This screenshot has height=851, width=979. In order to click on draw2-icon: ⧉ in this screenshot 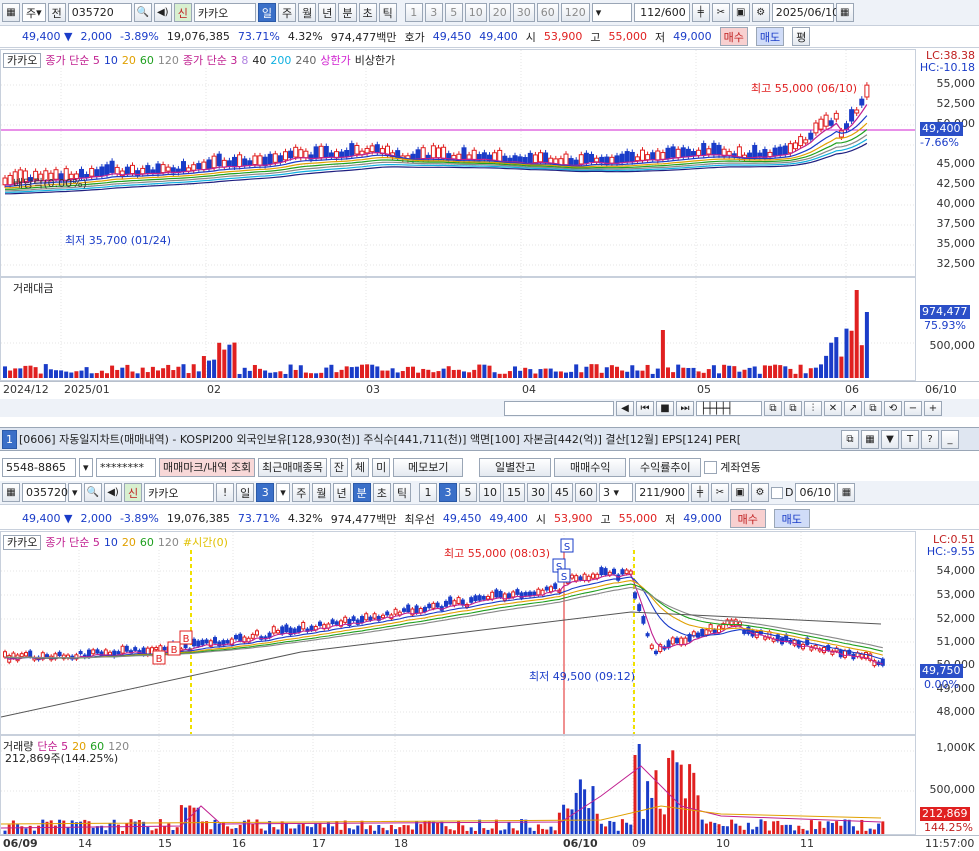, I will do `click(873, 408)`.